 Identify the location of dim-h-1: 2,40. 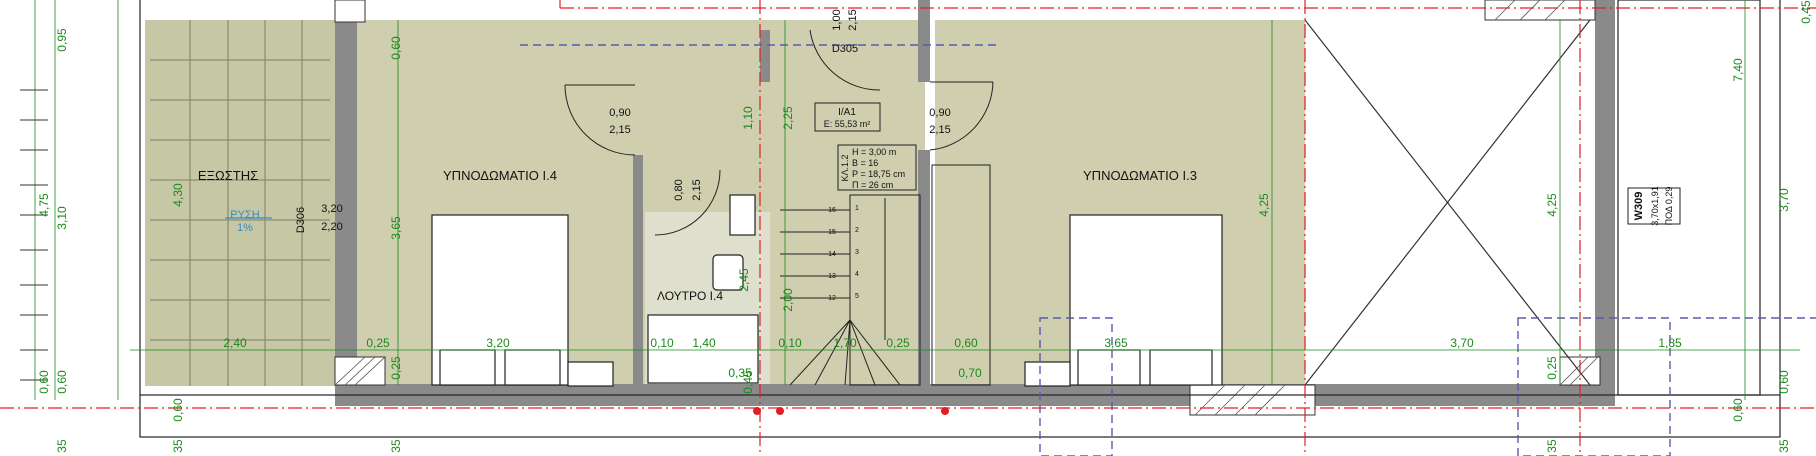
(235, 343).